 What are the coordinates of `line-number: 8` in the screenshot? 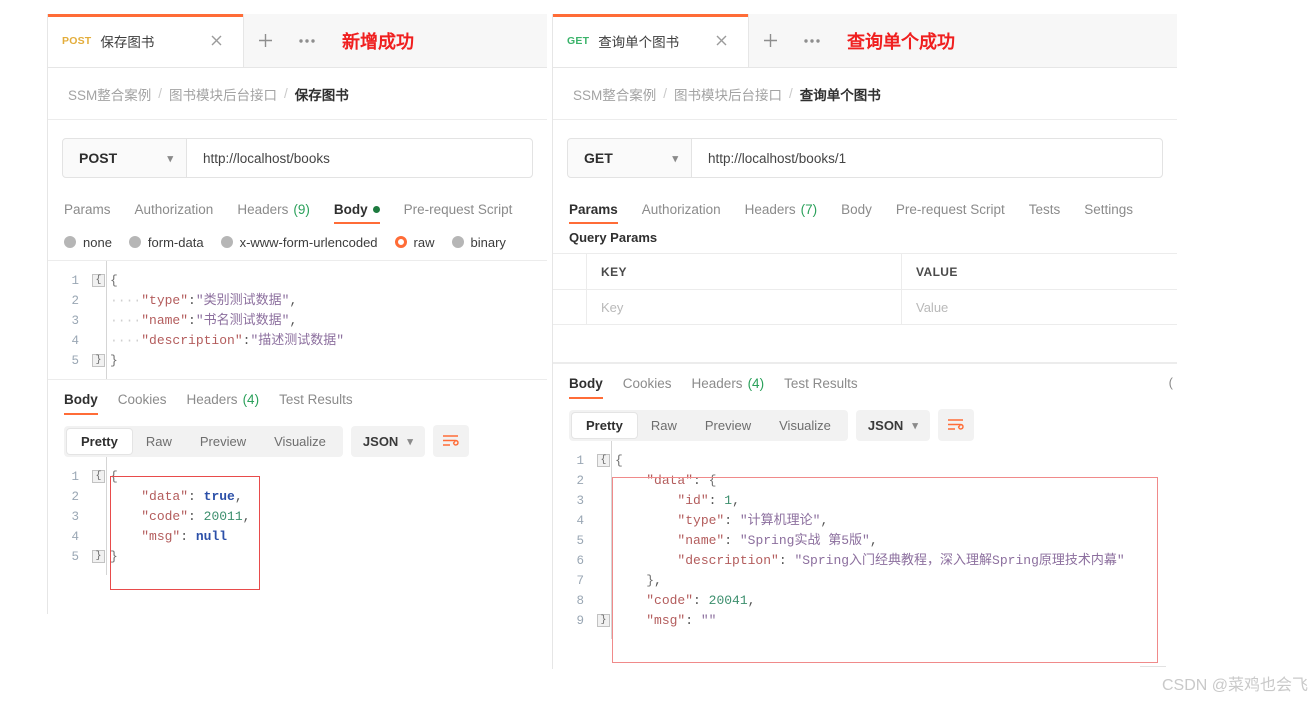 It's located at (580, 601).